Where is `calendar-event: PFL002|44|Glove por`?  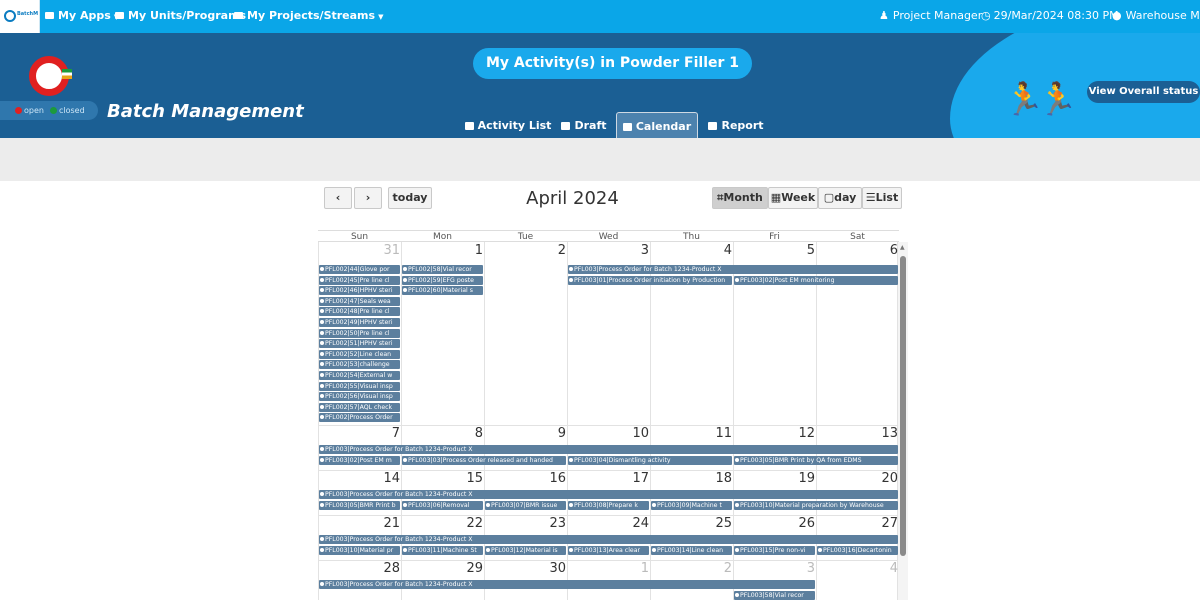
calendar-event: PFL002|44|Glove por is located at coordinates (359, 269).